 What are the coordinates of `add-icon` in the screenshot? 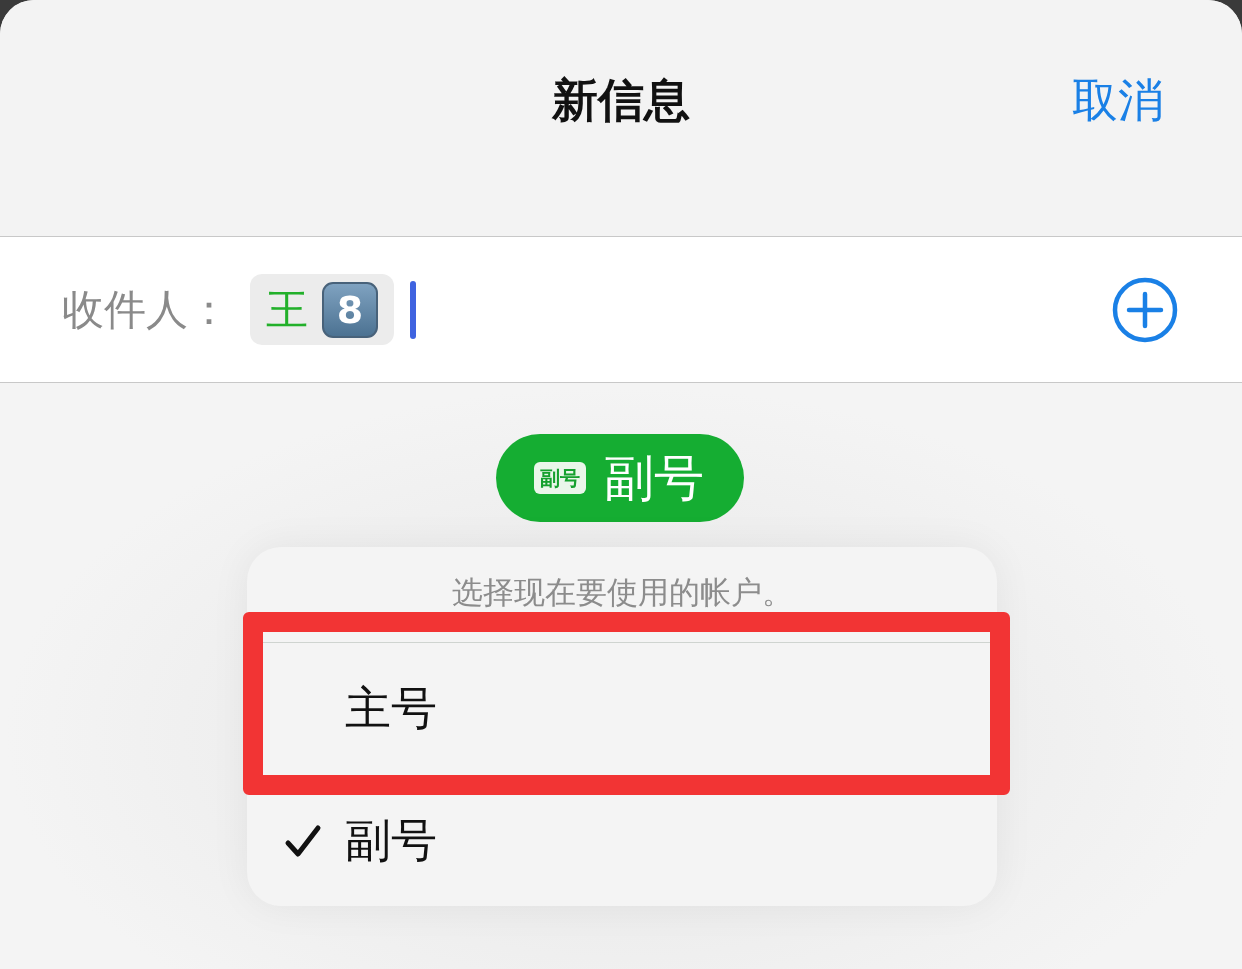 It's located at (1145, 309).